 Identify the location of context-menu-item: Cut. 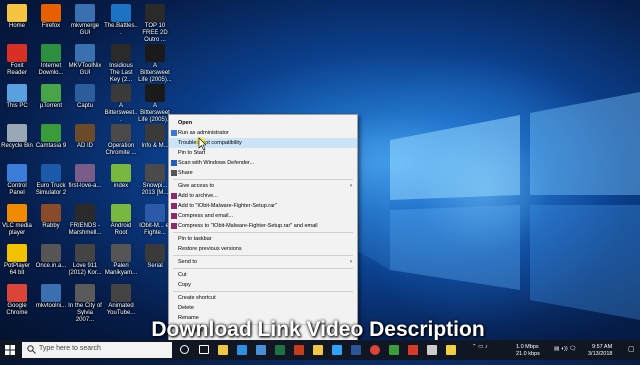
(263, 275).